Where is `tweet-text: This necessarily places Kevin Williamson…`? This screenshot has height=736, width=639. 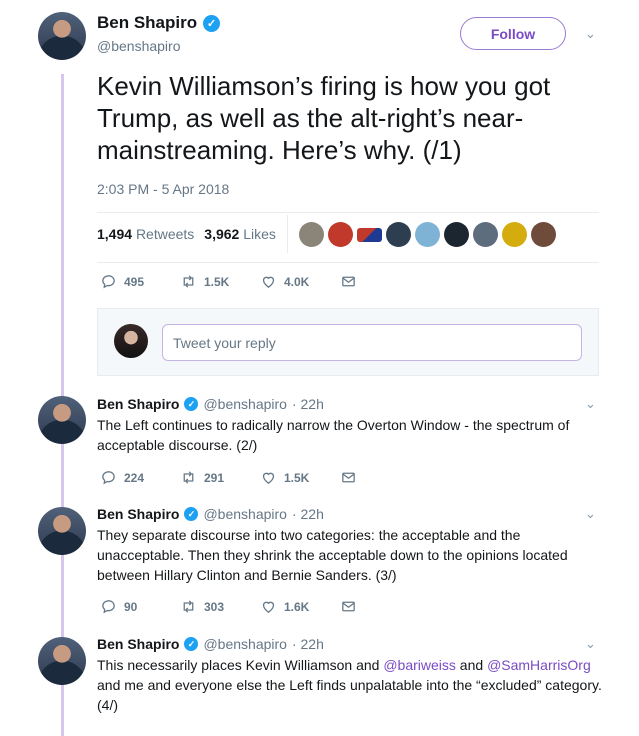 tweet-text: This necessarily places Kevin Williamson… is located at coordinates (349, 685).